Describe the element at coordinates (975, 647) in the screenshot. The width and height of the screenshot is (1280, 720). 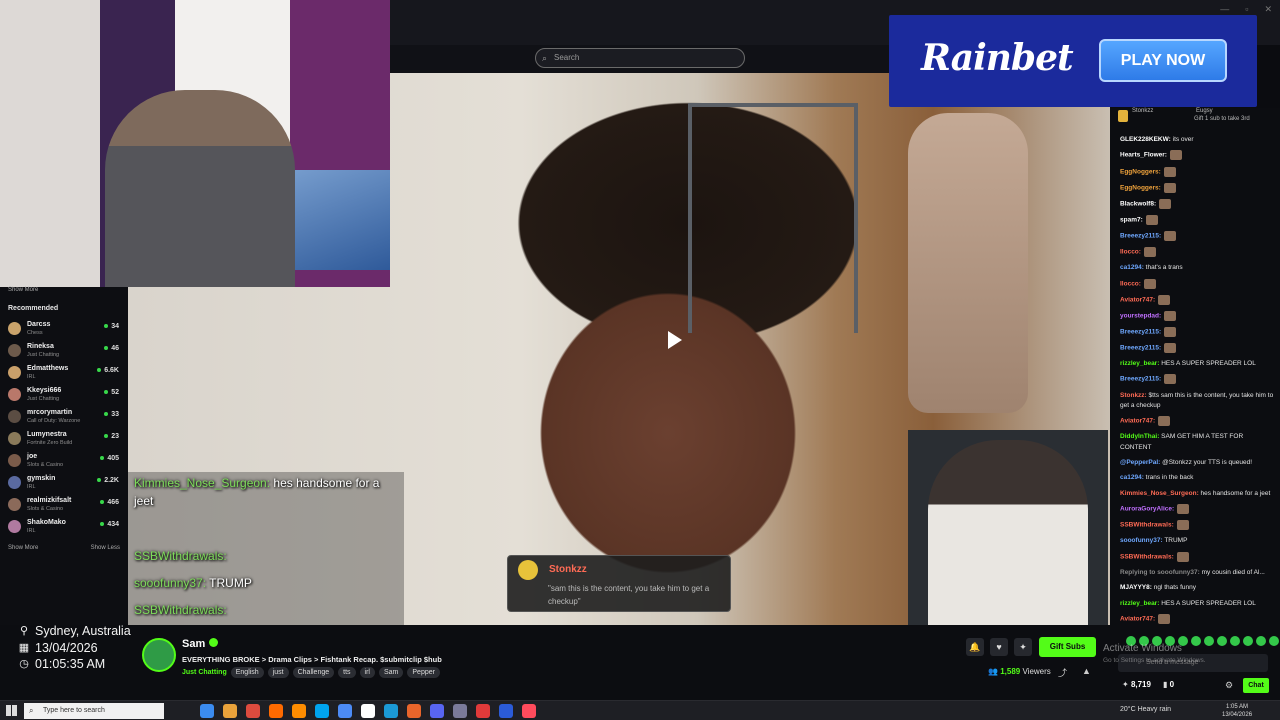
I see `notification-bell-icon: 🔔` at that location.